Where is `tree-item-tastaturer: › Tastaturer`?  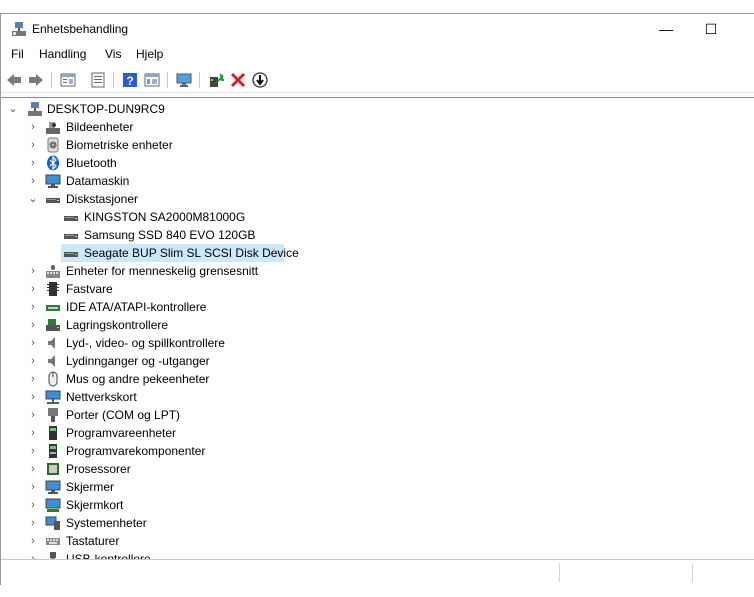 tree-item-tastaturer: › Tastaturer is located at coordinates (177, 541).